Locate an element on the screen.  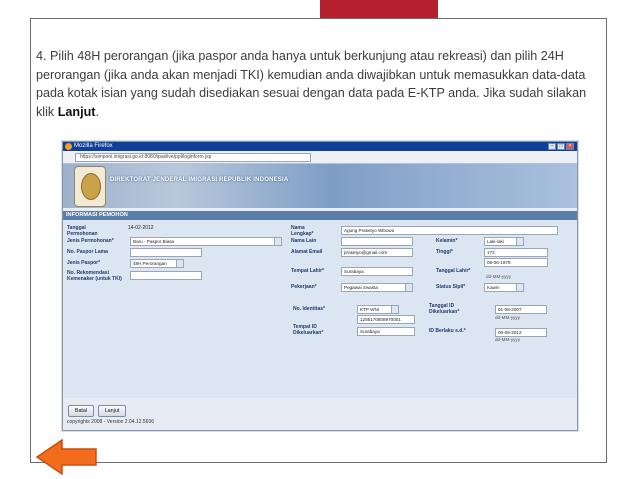
alamat-email-label: Alamat Email is located at coordinates (307, 252).